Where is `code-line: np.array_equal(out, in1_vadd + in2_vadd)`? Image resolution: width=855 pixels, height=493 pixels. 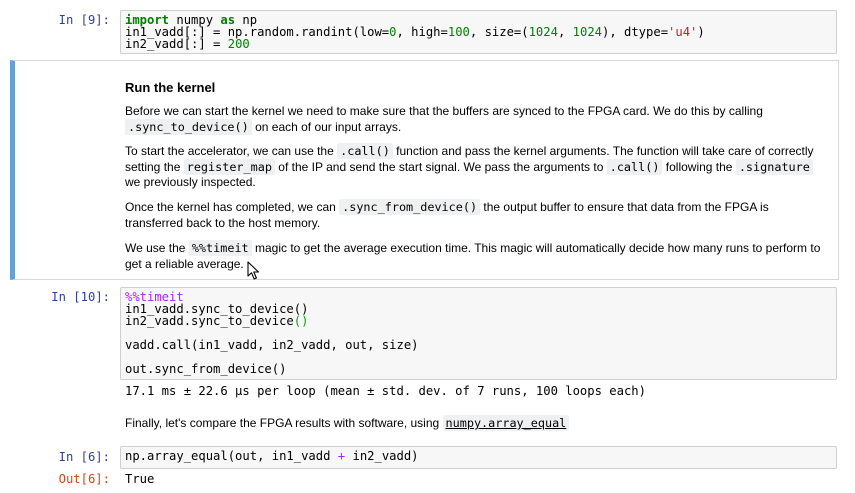 code-line: np.array_equal(out, in1_vadd + in2_vadd) is located at coordinates (480, 456).